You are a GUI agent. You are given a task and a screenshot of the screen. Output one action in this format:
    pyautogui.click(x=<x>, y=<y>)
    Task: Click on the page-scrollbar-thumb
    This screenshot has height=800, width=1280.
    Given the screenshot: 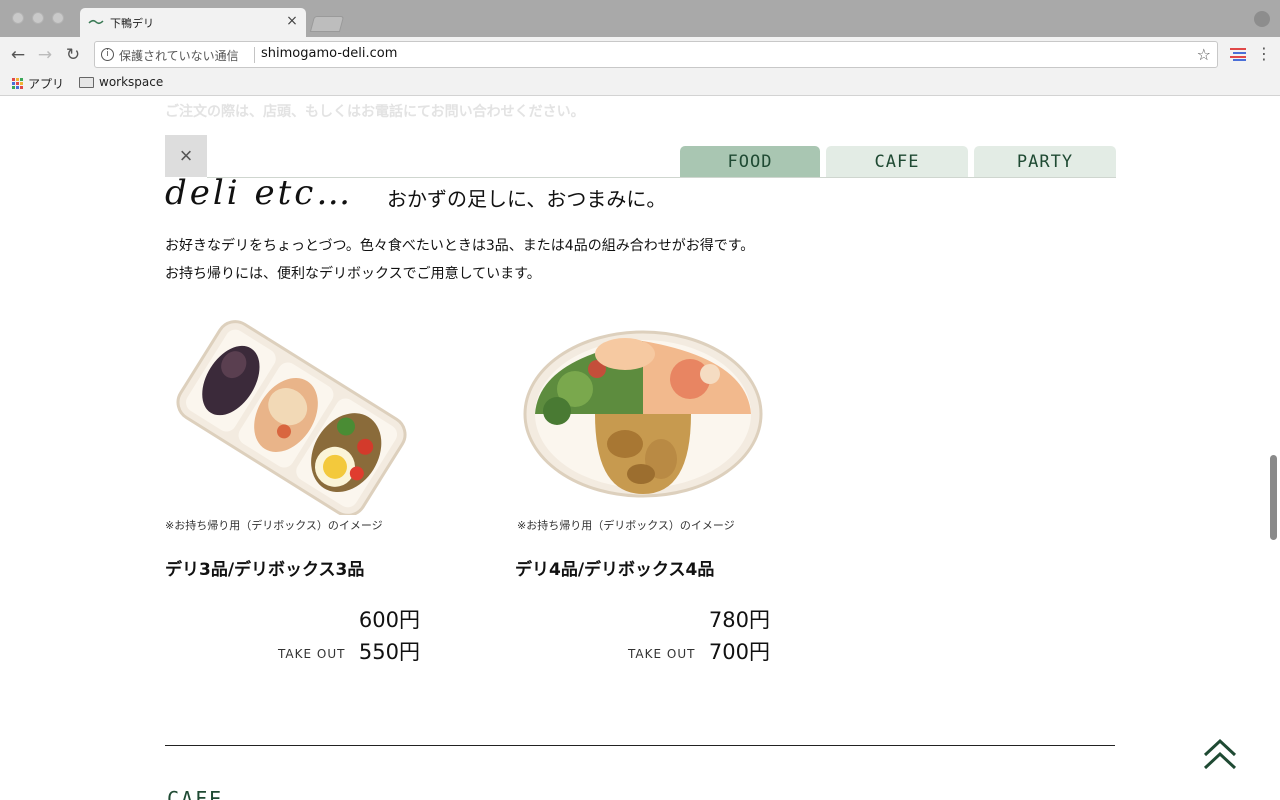 What is the action you would take?
    pyautogui.click(x=1273, y=497)
    